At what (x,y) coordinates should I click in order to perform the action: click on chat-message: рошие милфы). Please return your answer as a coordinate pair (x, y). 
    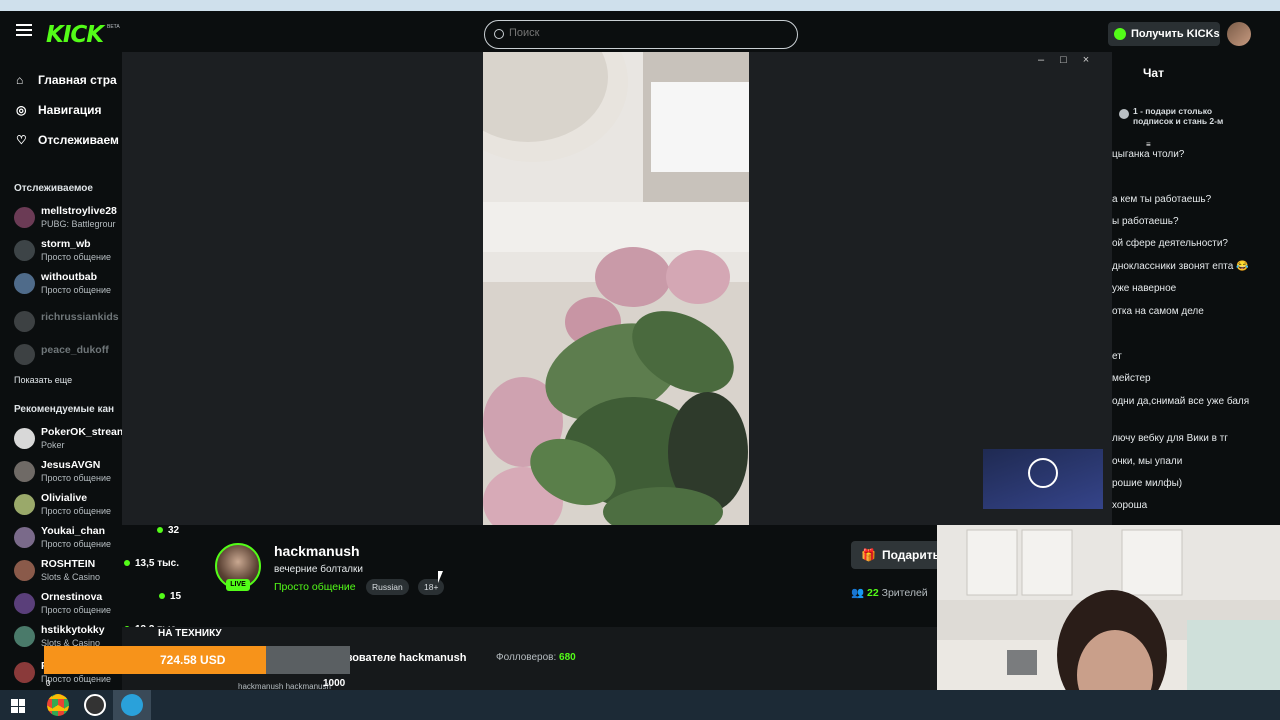
    Looking at the image, I should click on (1147, 483).